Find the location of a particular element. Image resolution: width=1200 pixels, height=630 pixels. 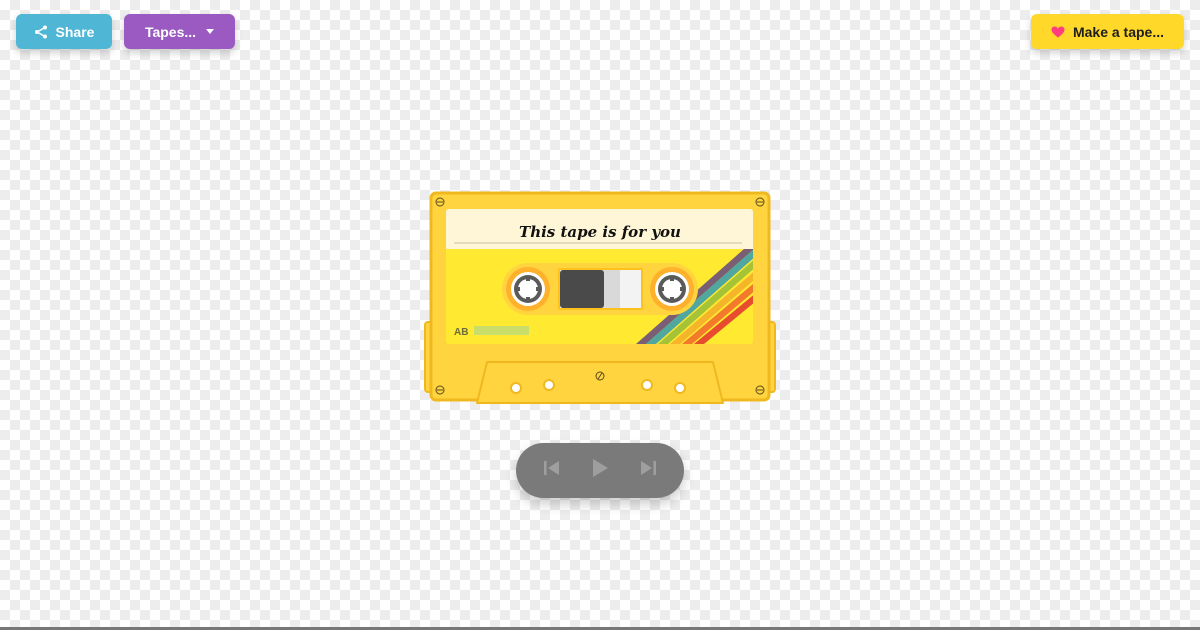

left-reel is located at coordinates (528, 289).